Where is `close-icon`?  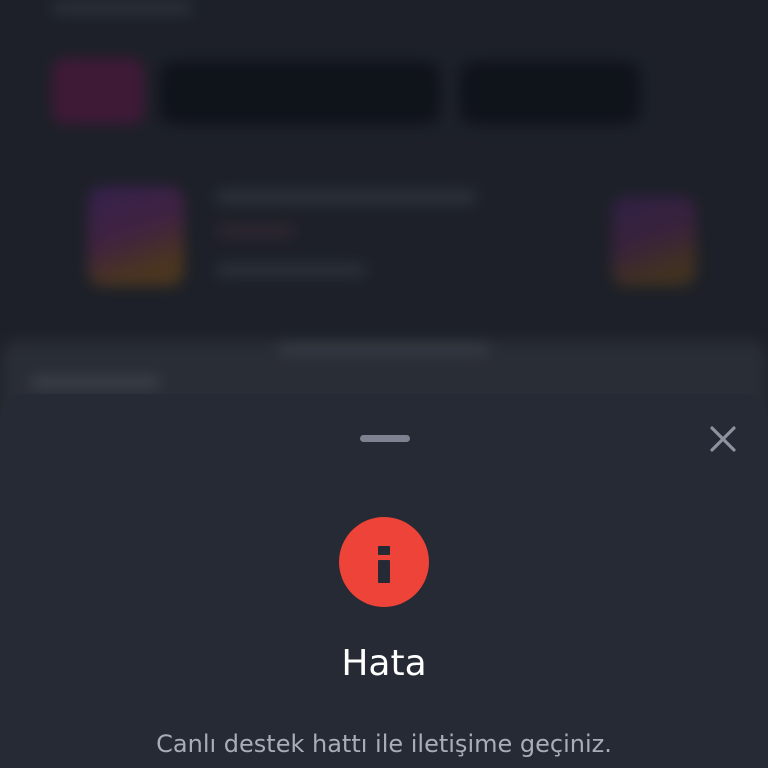 close-icon is located at coordinates (723, 439).